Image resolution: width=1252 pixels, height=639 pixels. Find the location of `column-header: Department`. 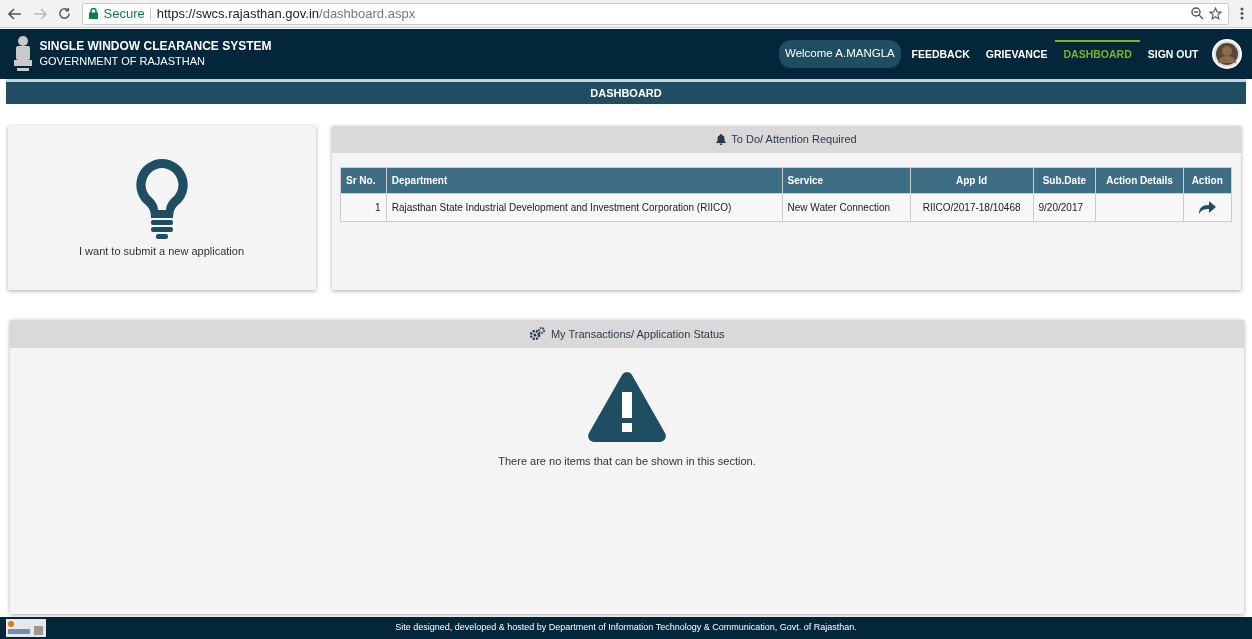

column-header: Department is located at coordinates (584, 180).